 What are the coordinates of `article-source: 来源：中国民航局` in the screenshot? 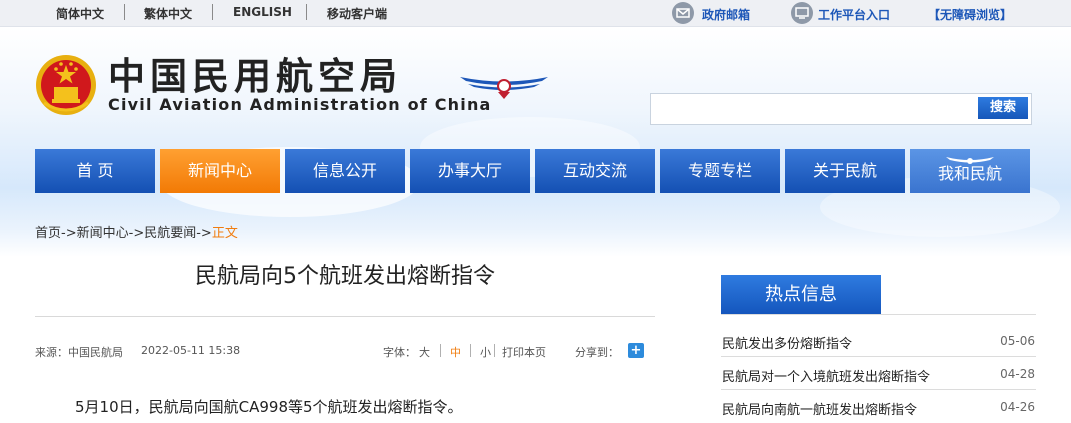 It's located at (79, 352).